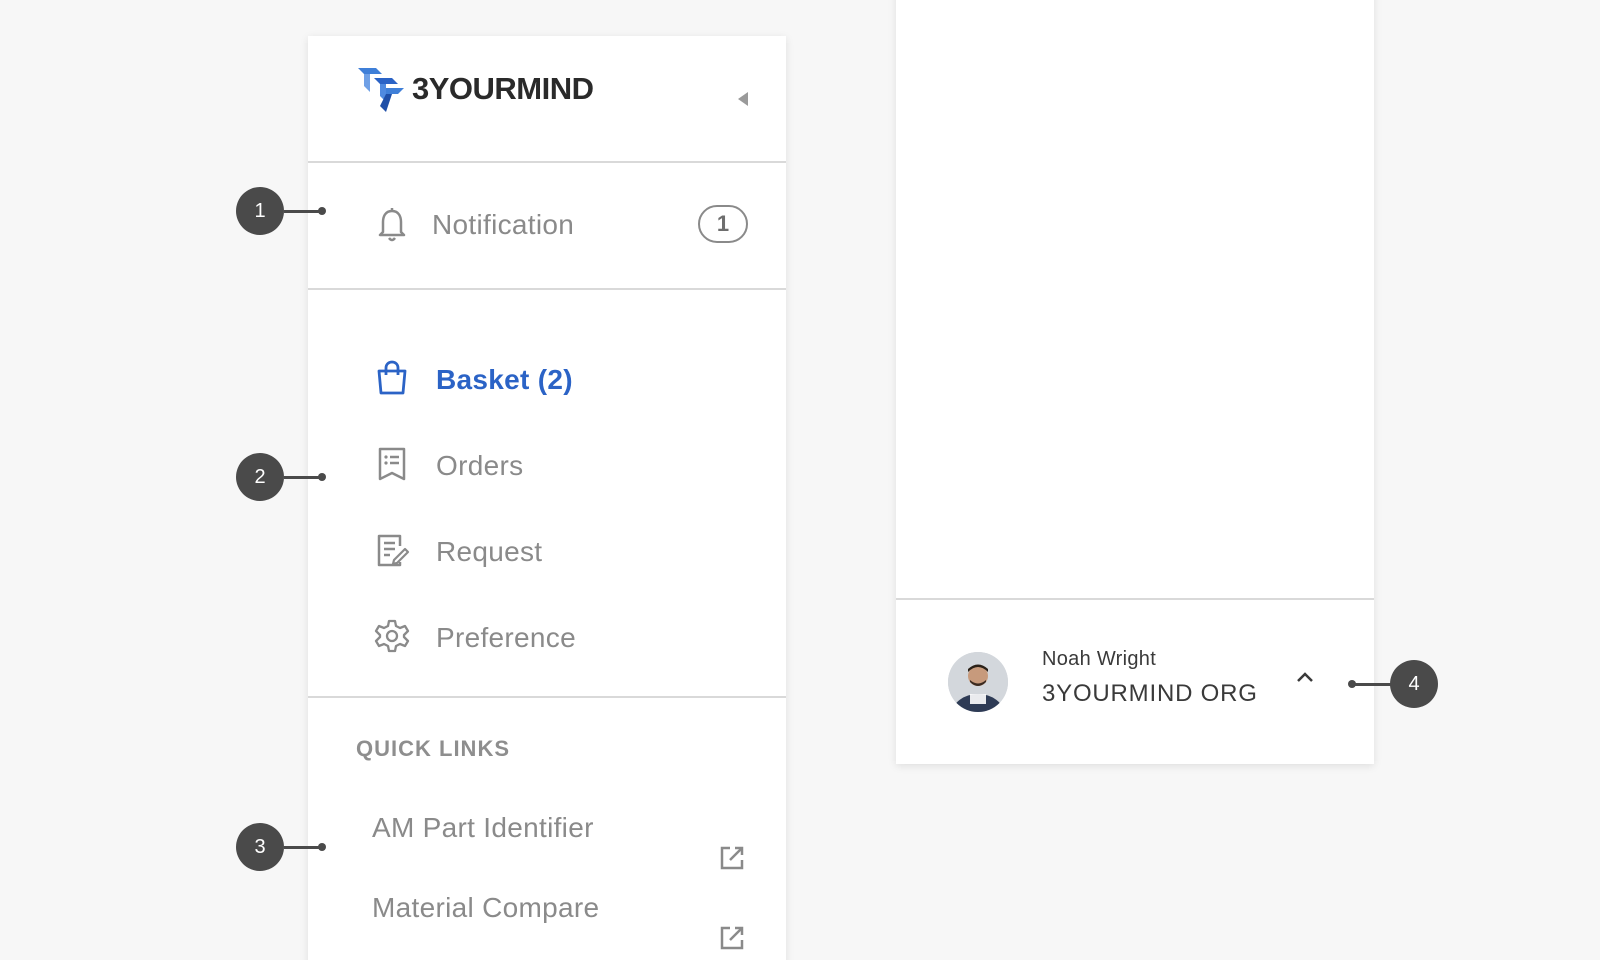  What do you see at coordinates (392, 225) in the screenshot?
I see `bell-icon` at bounding box center [392, 225].